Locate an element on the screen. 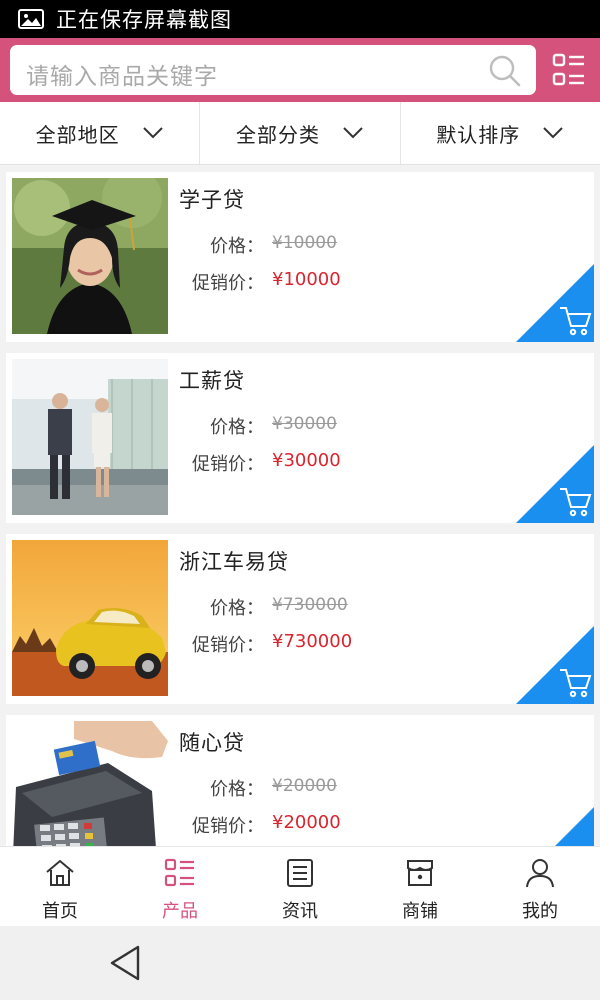  image-icon is located at coordinates (31, 19).